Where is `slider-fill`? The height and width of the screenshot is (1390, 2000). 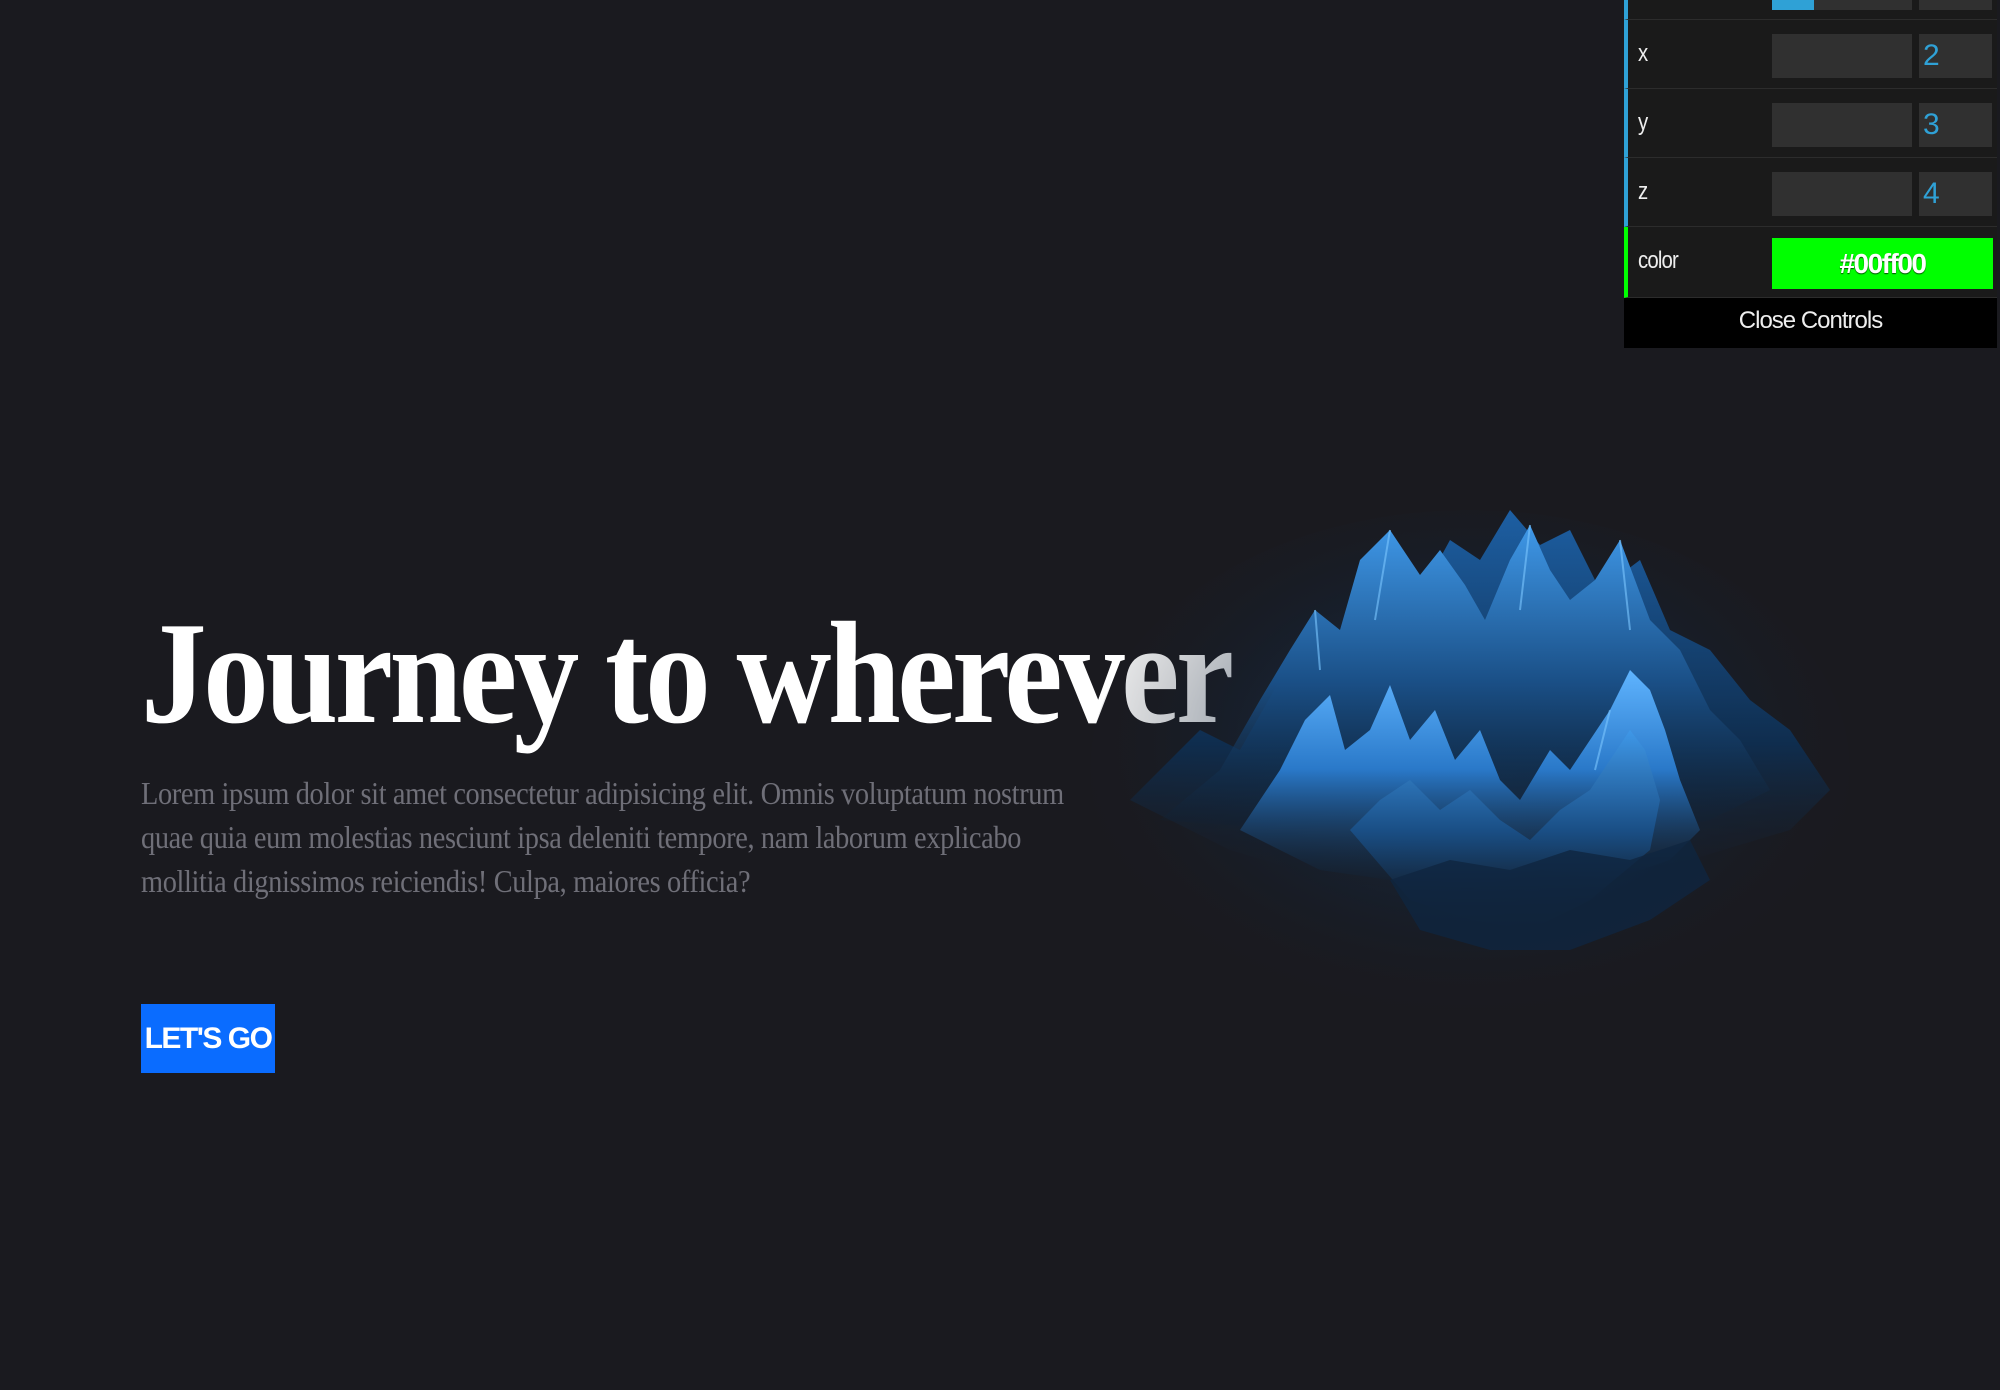 slider-fill is located at coordinates (1793, 5).